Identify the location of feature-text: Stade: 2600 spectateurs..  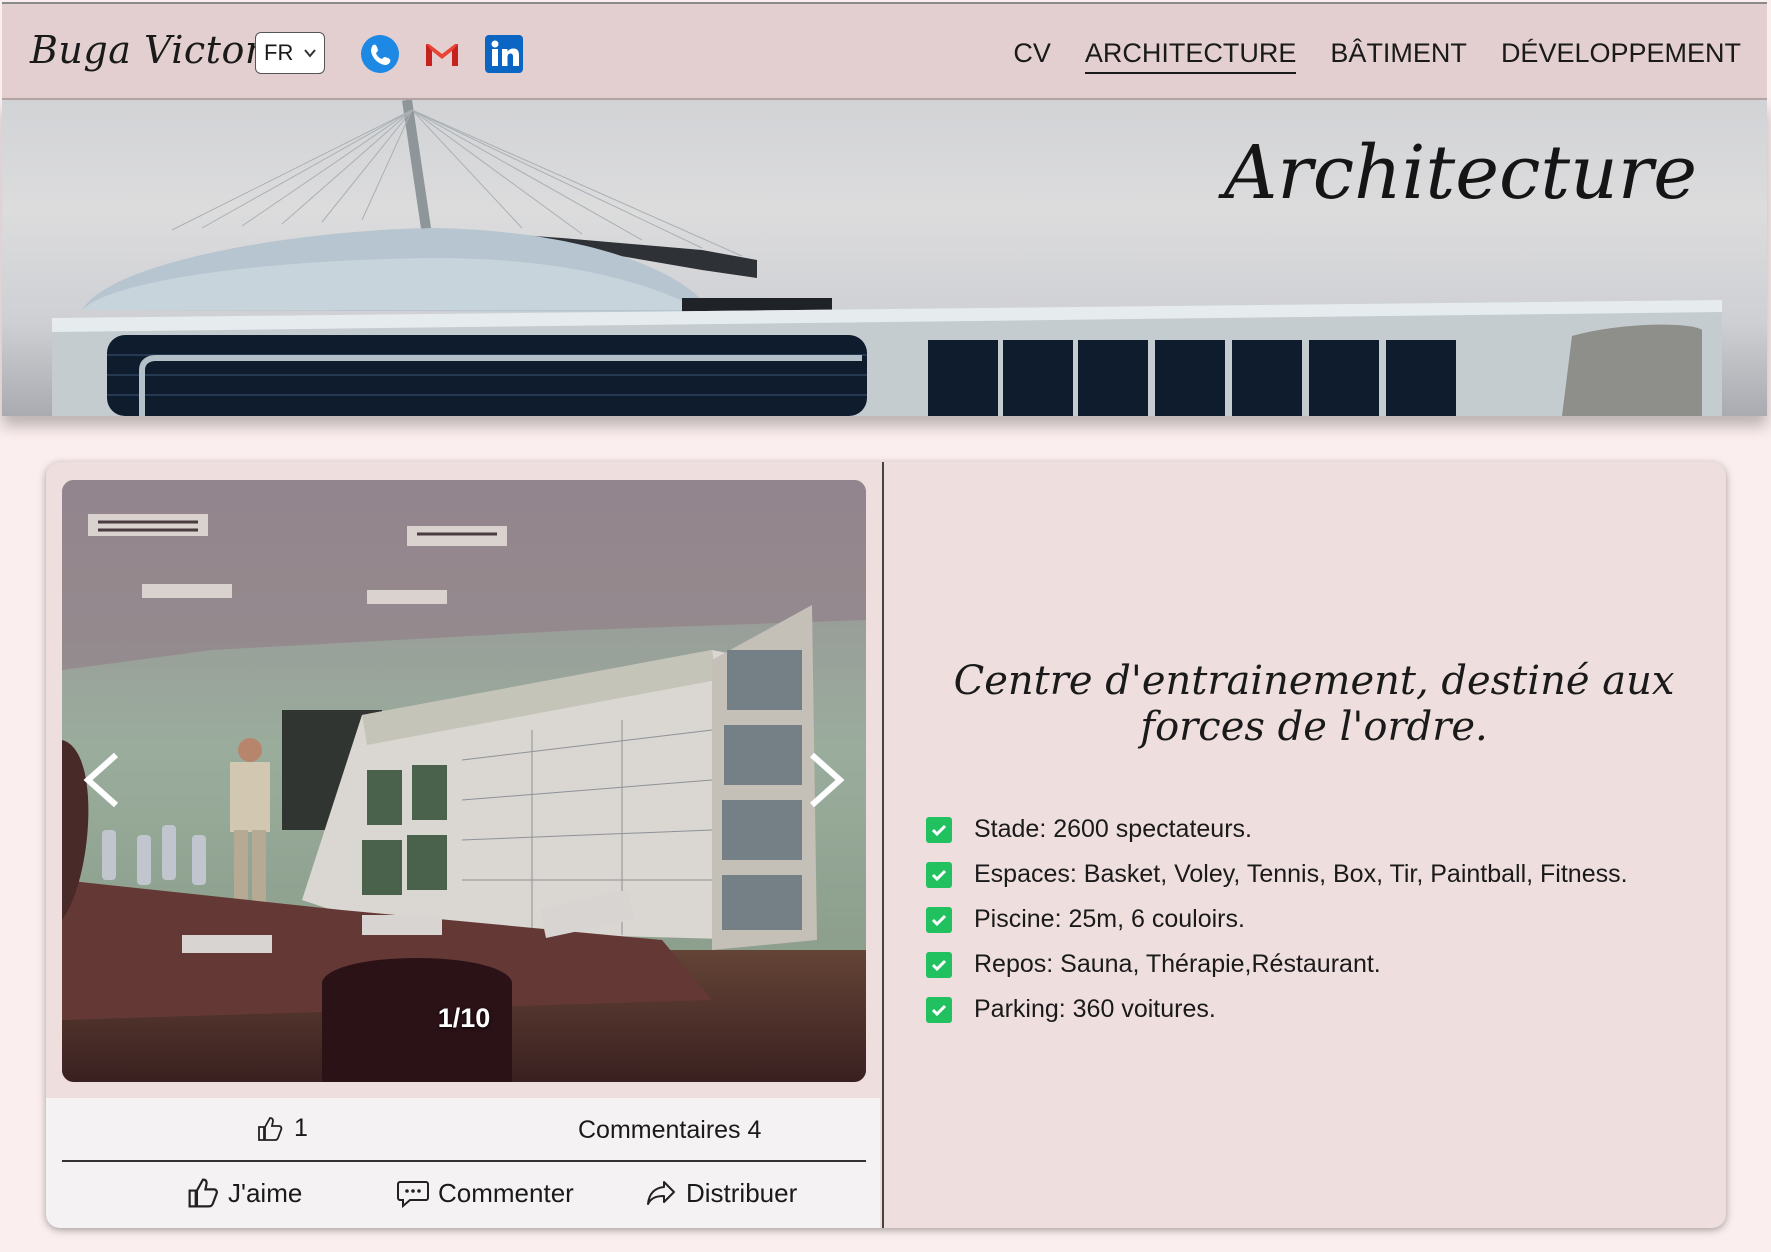
(1113, 829).